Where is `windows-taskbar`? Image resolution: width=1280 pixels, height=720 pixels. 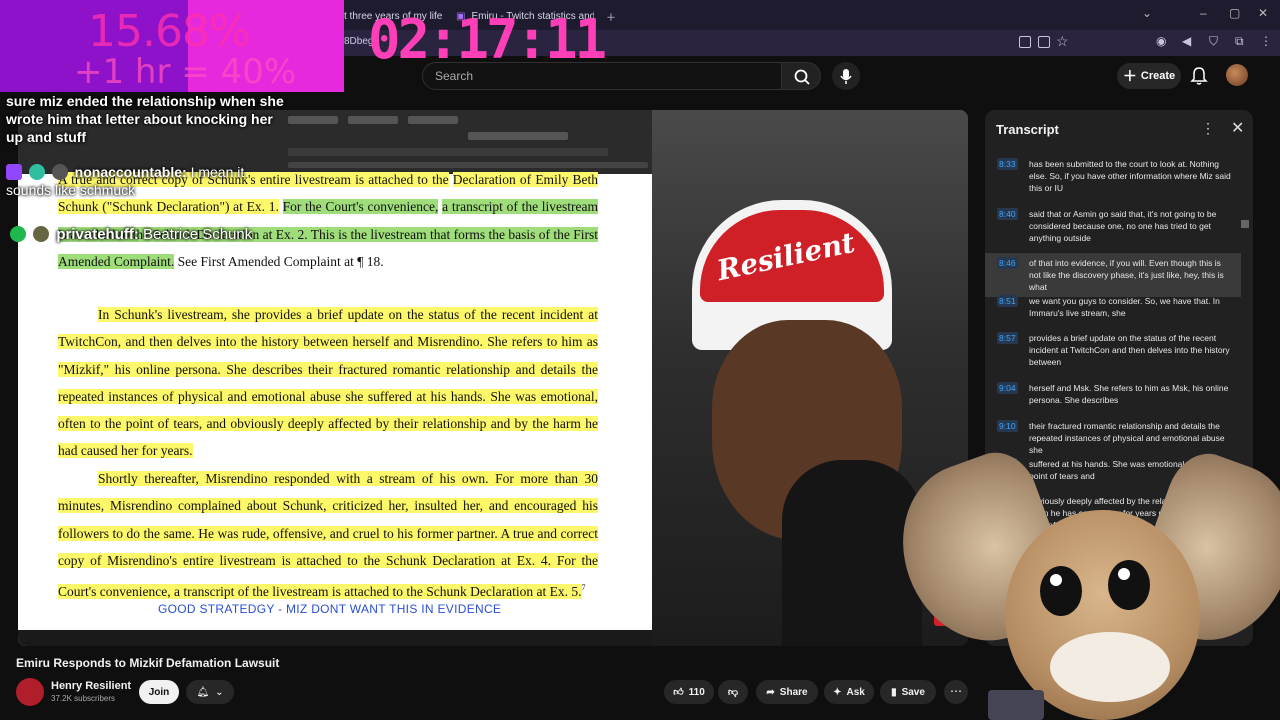 windows-taskbar is located at coordinates (335, 638).